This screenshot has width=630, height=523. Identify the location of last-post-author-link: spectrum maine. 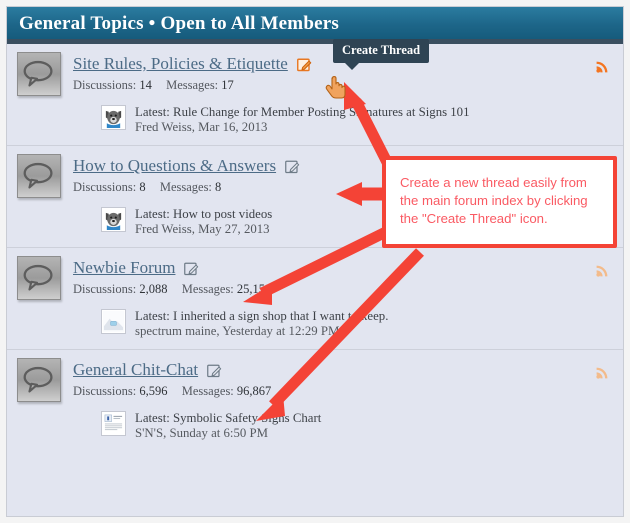
(175, 331).